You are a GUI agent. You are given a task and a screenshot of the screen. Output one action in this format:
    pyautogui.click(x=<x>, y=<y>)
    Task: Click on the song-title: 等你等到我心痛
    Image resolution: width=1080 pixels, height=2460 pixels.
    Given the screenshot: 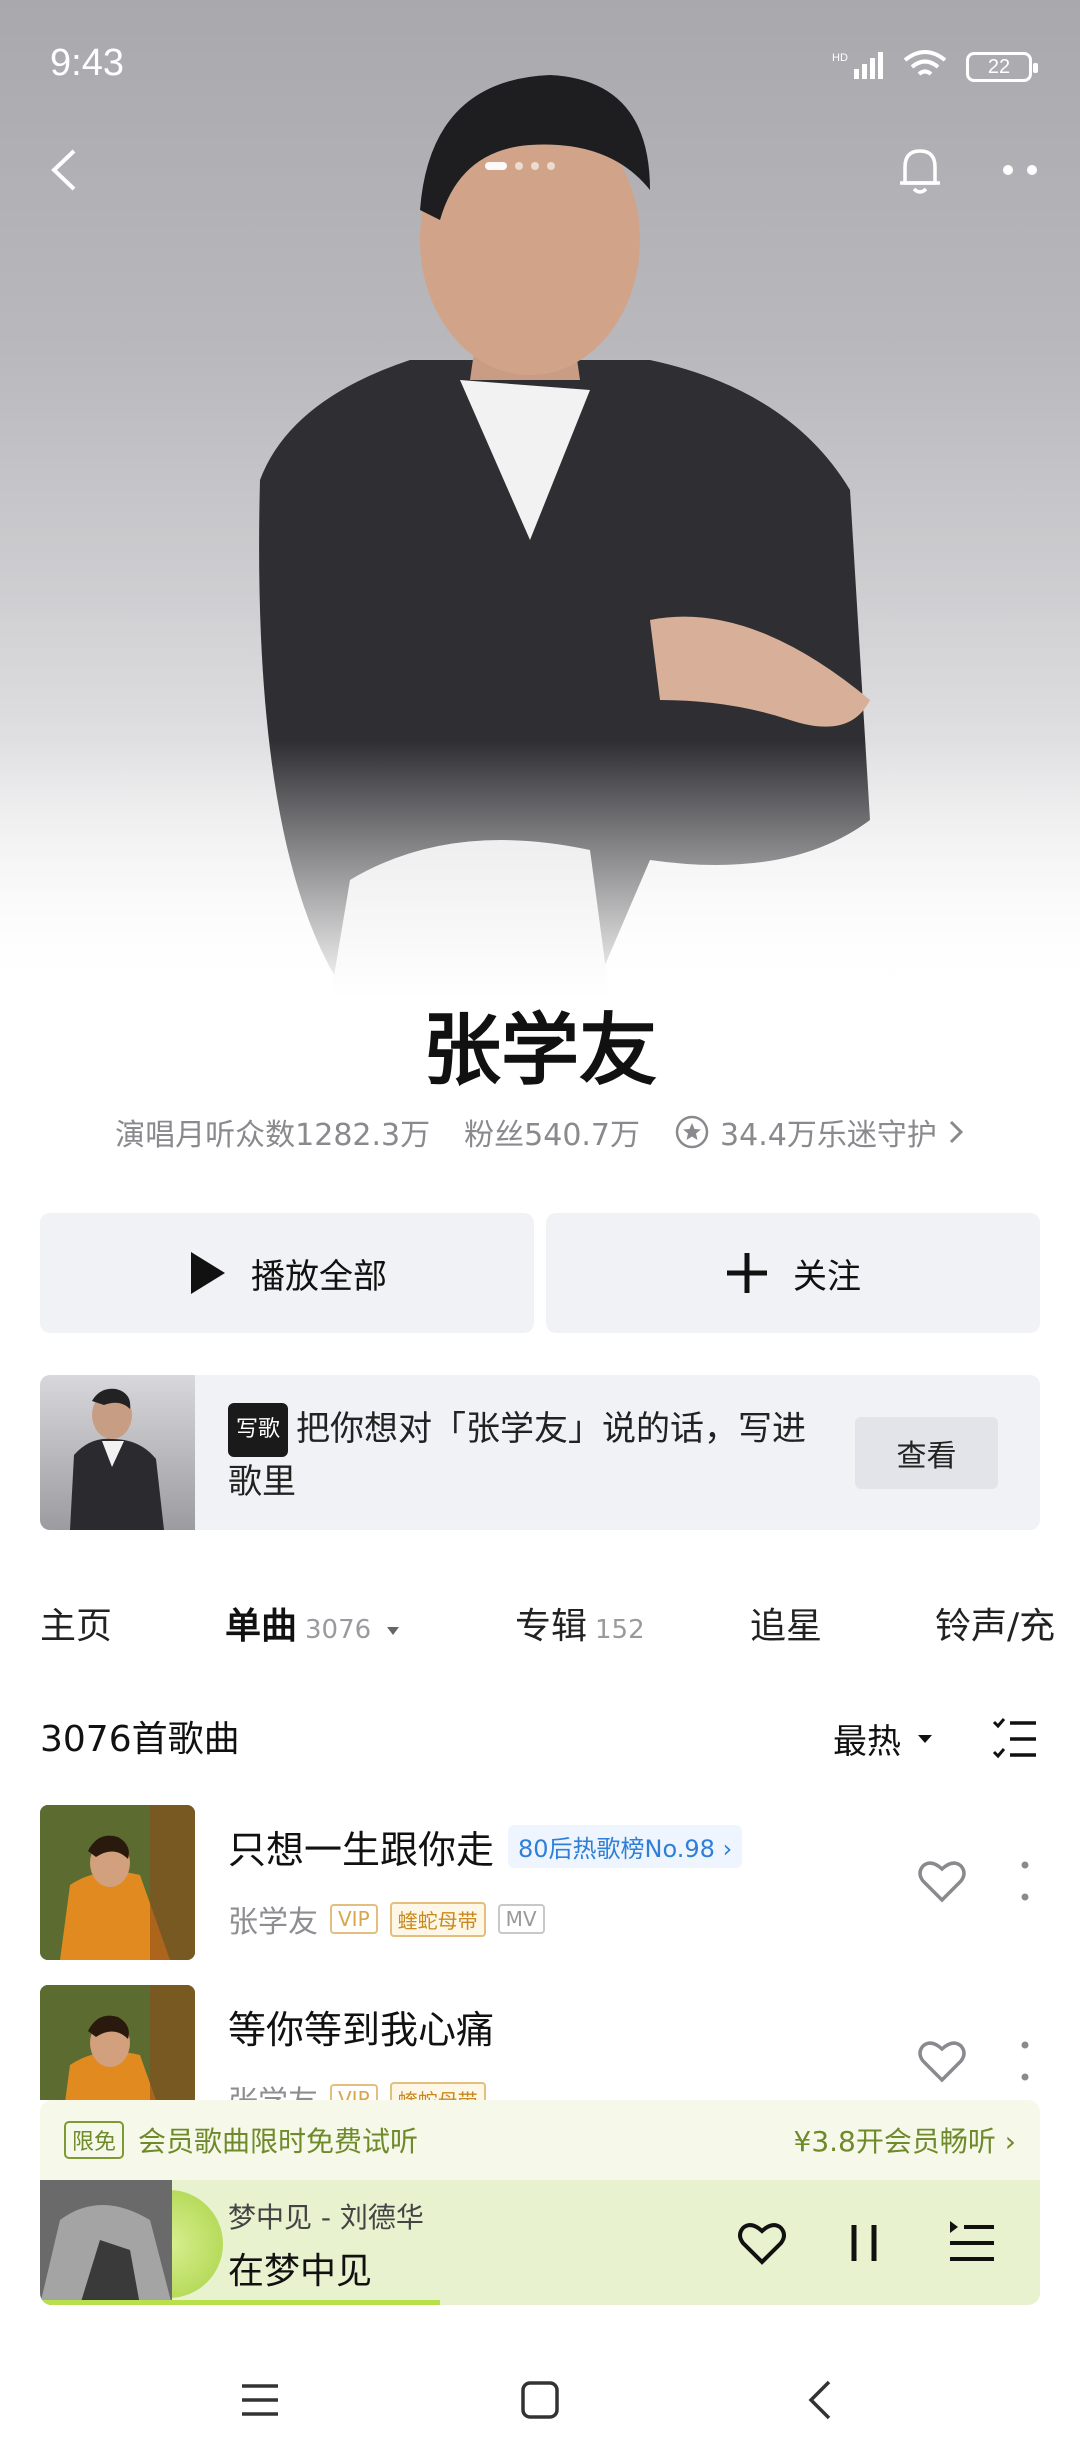 What is the action you would take?
    pyautogui.click(x=361, y=2030)
    